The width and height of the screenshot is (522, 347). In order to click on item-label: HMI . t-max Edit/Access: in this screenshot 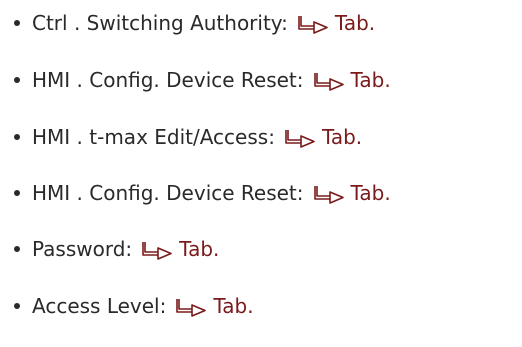, I will do `click(153, 137)`.